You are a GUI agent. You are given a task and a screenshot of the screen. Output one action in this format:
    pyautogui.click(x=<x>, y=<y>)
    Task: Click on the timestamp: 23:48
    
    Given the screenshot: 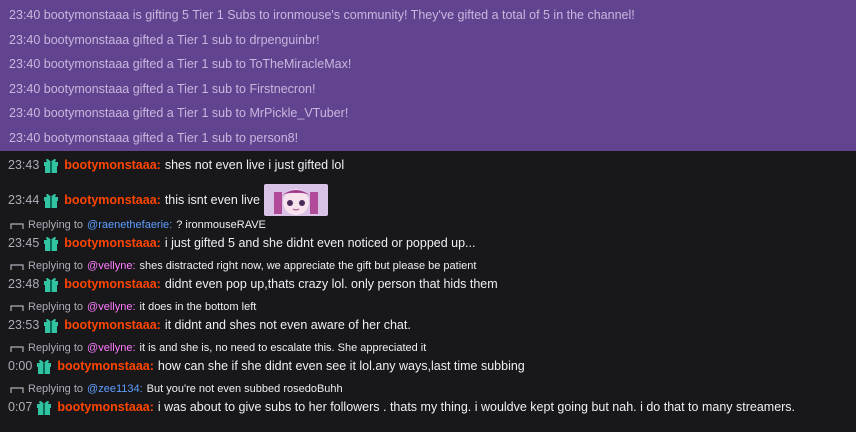 What is the action you would take?
    pyautogui.click(x=24, y=284)
    